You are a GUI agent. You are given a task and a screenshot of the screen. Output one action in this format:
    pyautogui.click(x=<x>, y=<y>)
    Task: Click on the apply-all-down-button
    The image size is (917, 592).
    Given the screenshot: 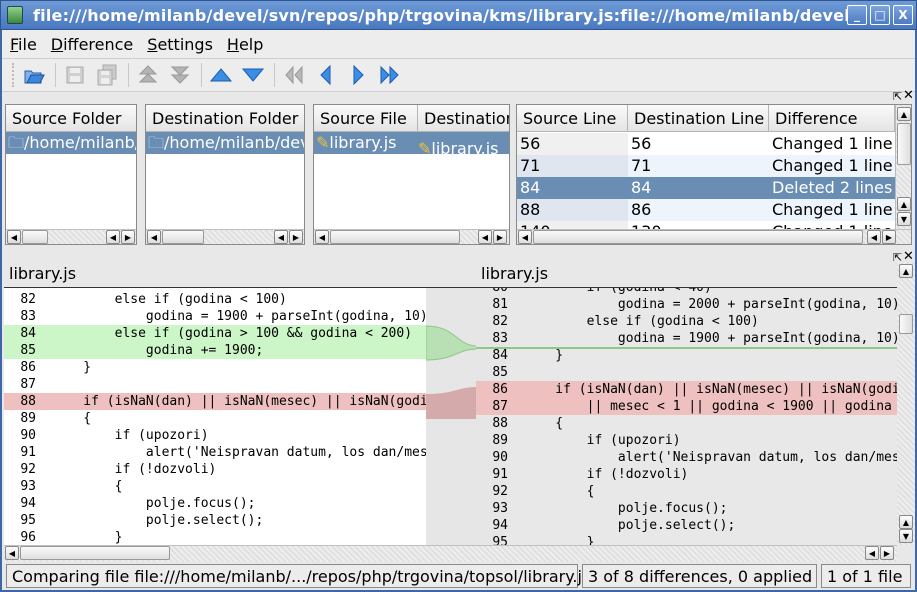 What is the action you would take?
    pyautogui.click(x=180, y=75)
    